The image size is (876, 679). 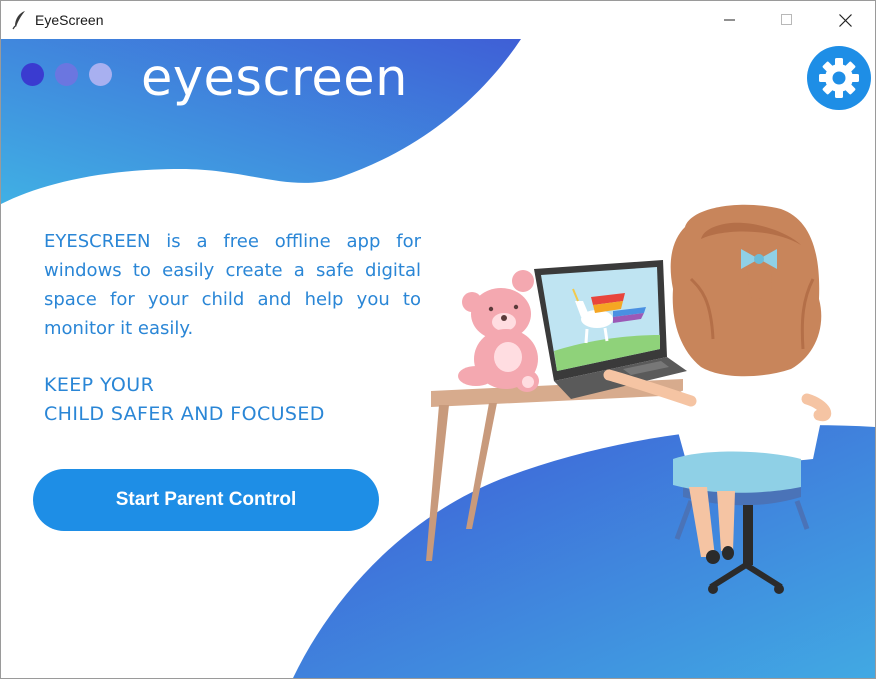 I want to click on minimize-icon, so click(x=729, y=20).